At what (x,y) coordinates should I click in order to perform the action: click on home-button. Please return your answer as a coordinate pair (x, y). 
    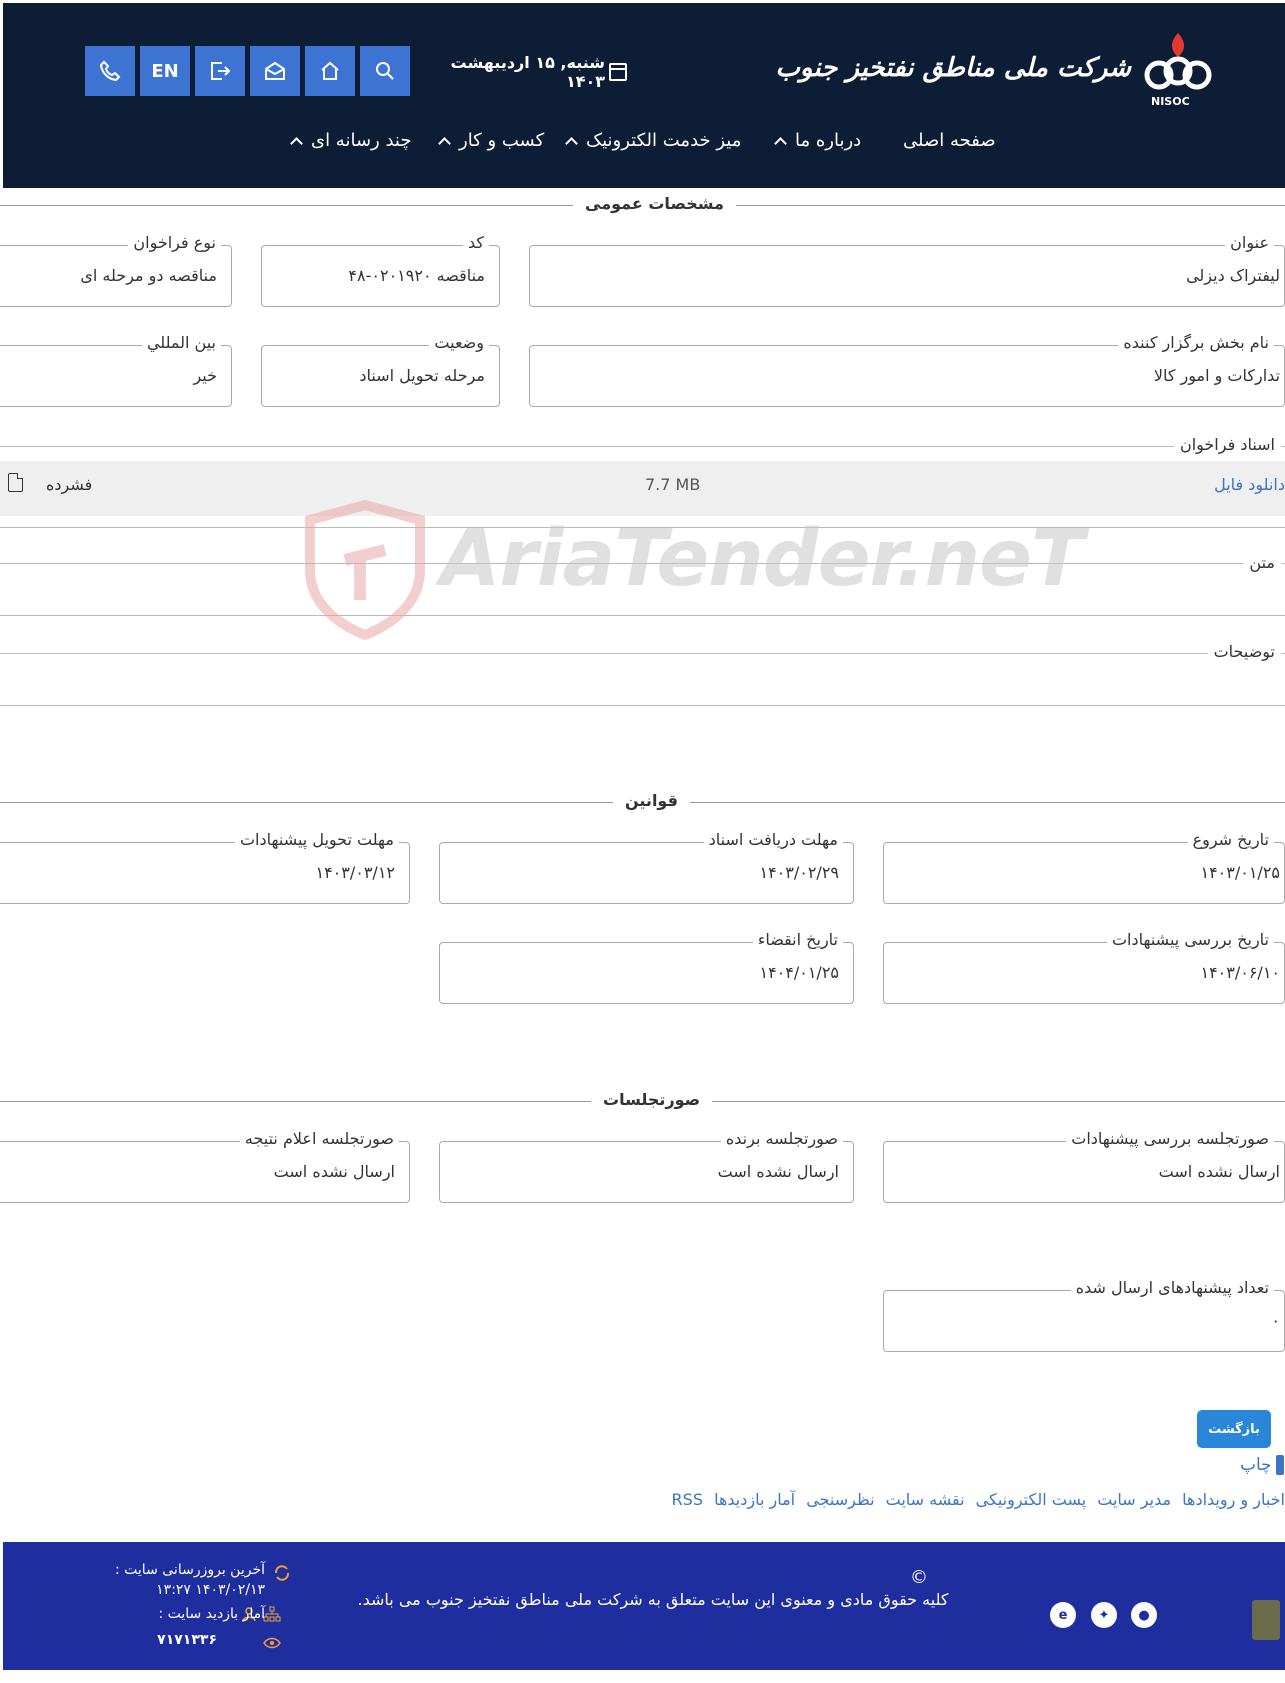
    Looking at the image, I should click on (330, 71).